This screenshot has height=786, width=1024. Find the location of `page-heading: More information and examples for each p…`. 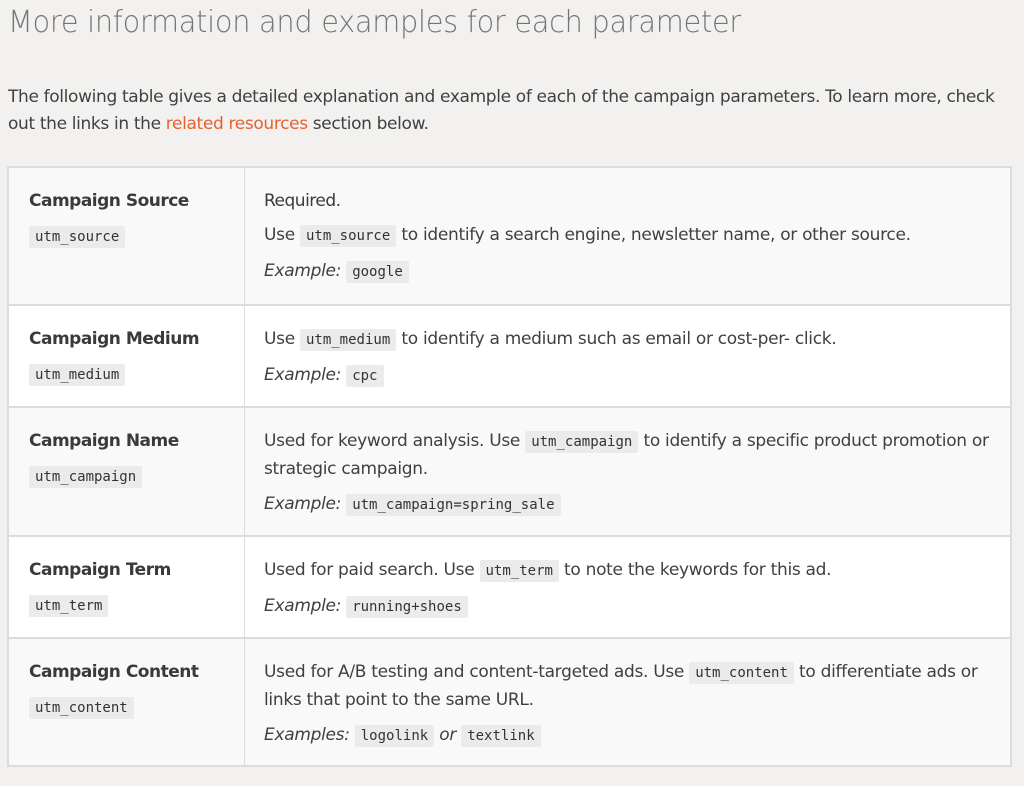

page-heading: More information and examples for each p… is located at coordinates (374, 22).